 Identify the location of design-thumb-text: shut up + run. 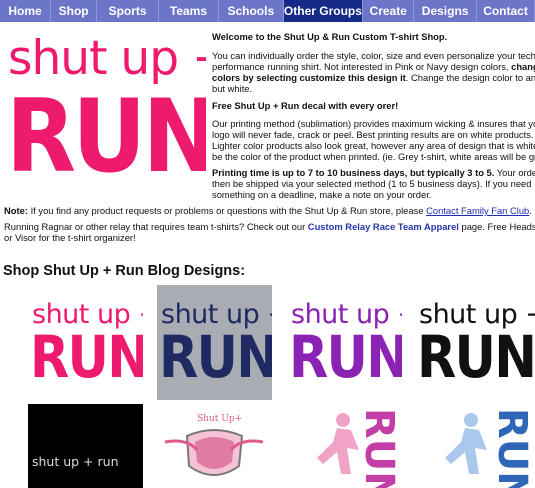
(75, 461).